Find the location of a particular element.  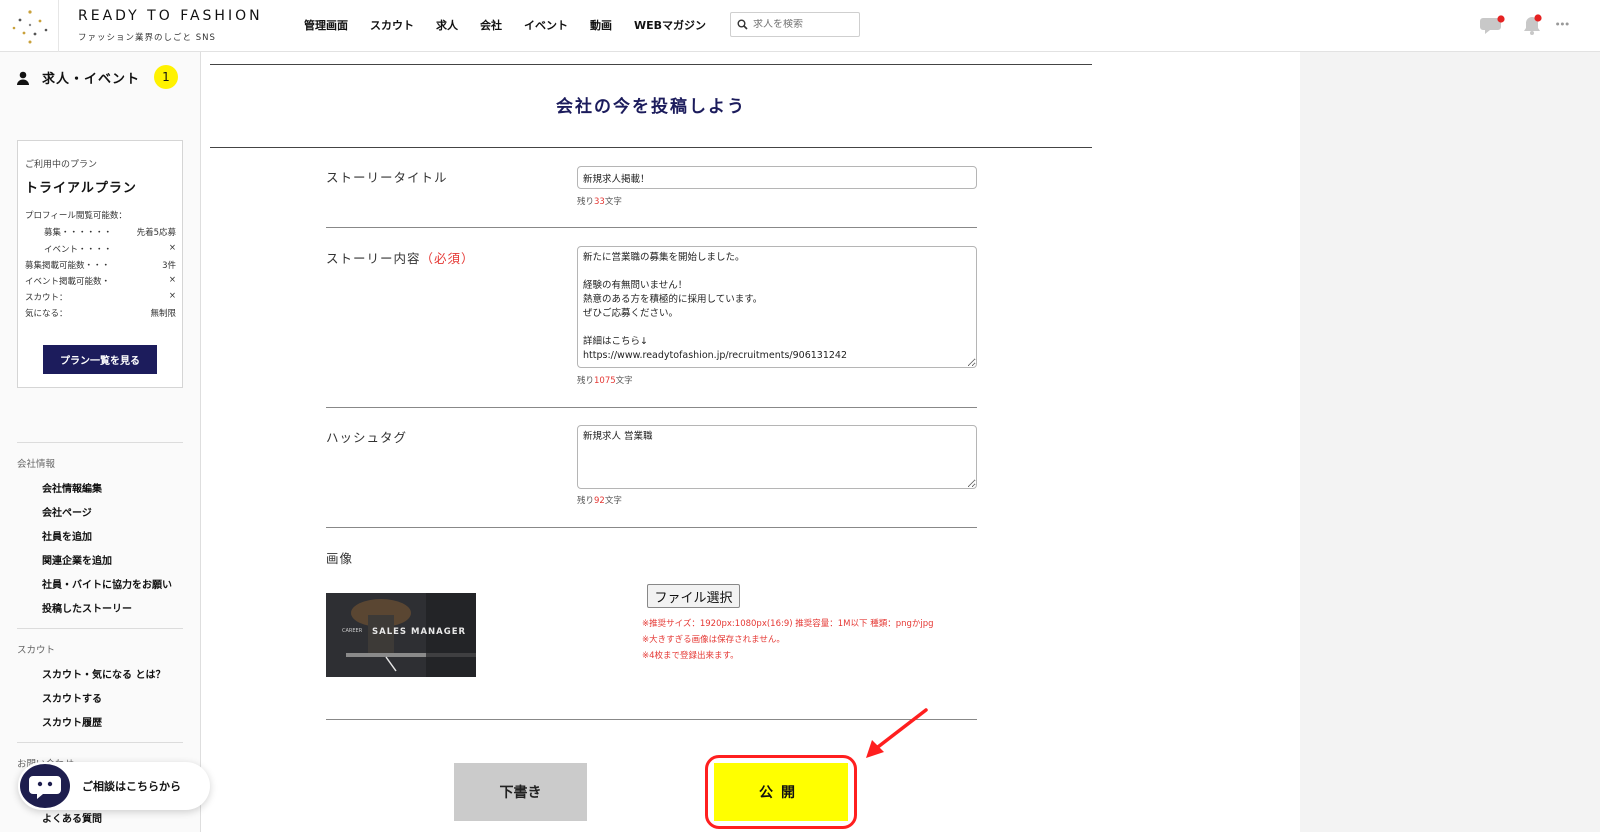

logo-divider is located at coordinates (58, 26).